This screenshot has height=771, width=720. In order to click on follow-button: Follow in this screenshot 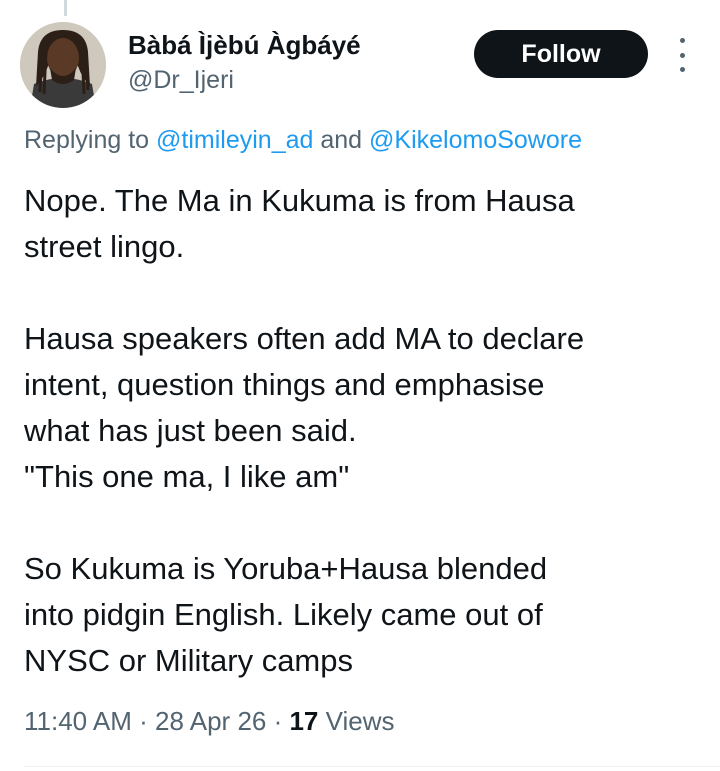, I will do `click(561, 54)`.